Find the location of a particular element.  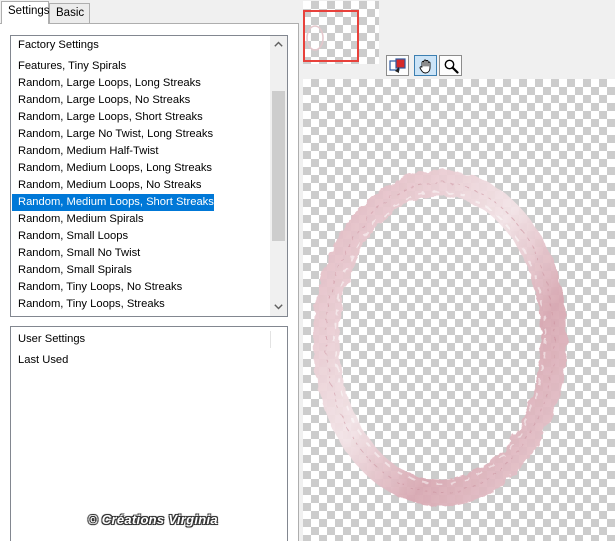

scroll-up-button is located at coordinates (278, 44).